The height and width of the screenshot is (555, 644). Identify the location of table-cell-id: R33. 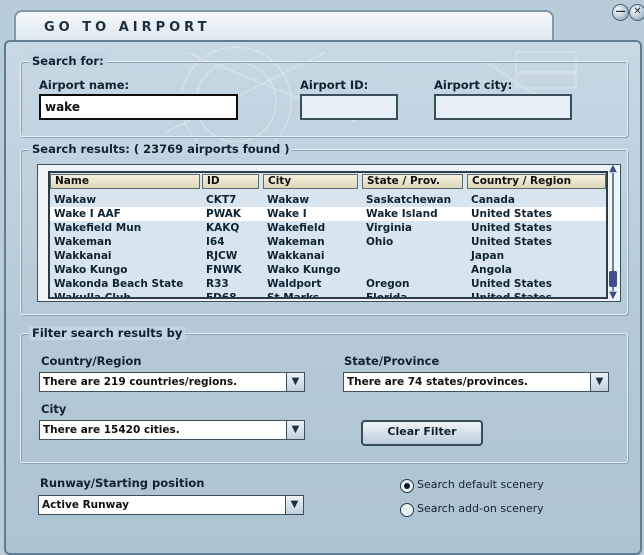
(217, 284).